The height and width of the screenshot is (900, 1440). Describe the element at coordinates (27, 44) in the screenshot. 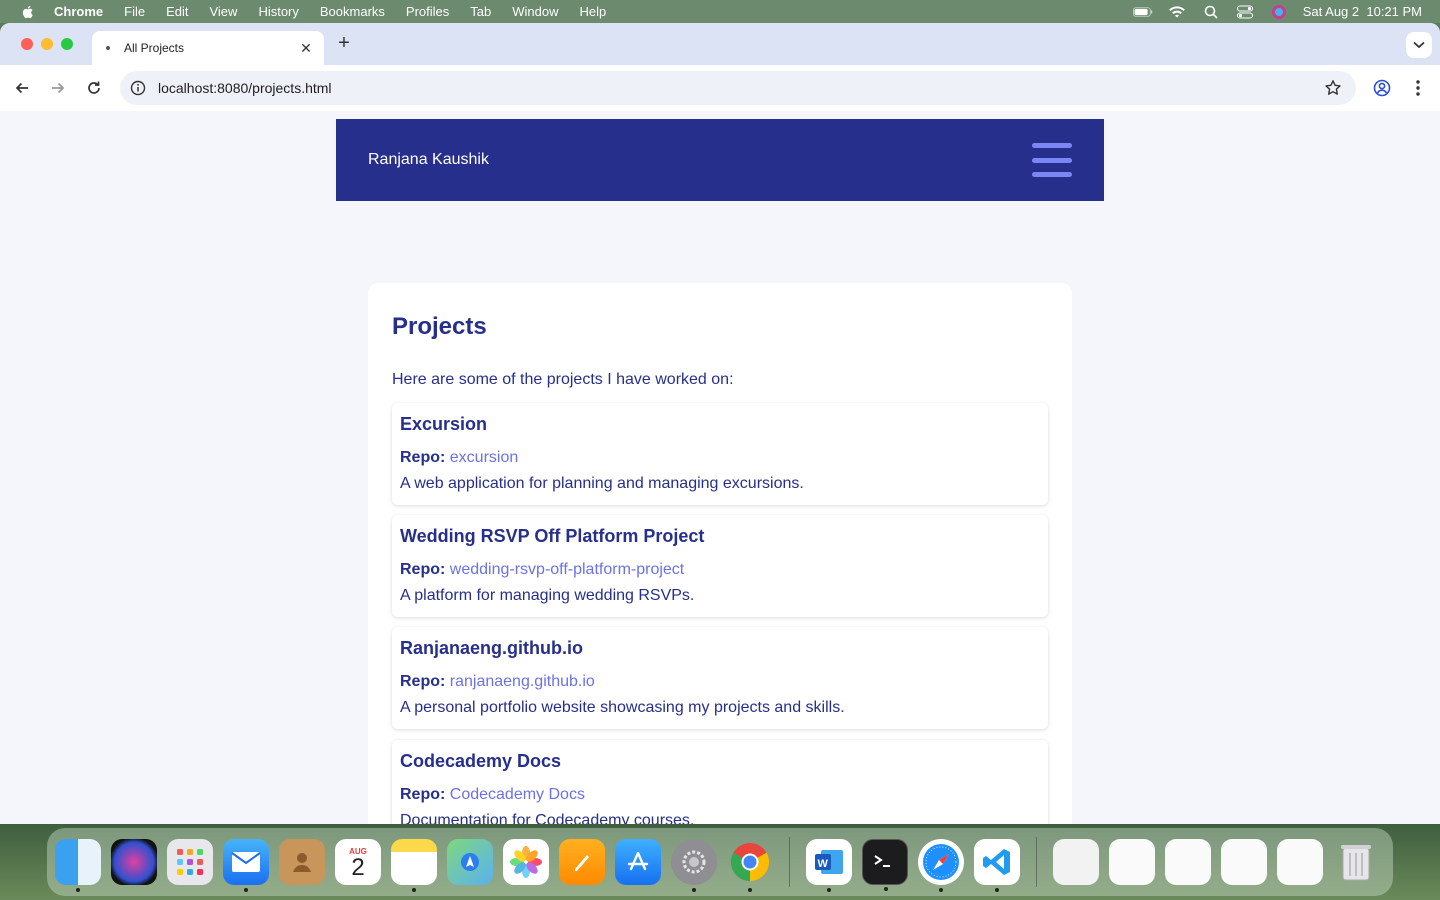

I see `close-window-button` at that location.